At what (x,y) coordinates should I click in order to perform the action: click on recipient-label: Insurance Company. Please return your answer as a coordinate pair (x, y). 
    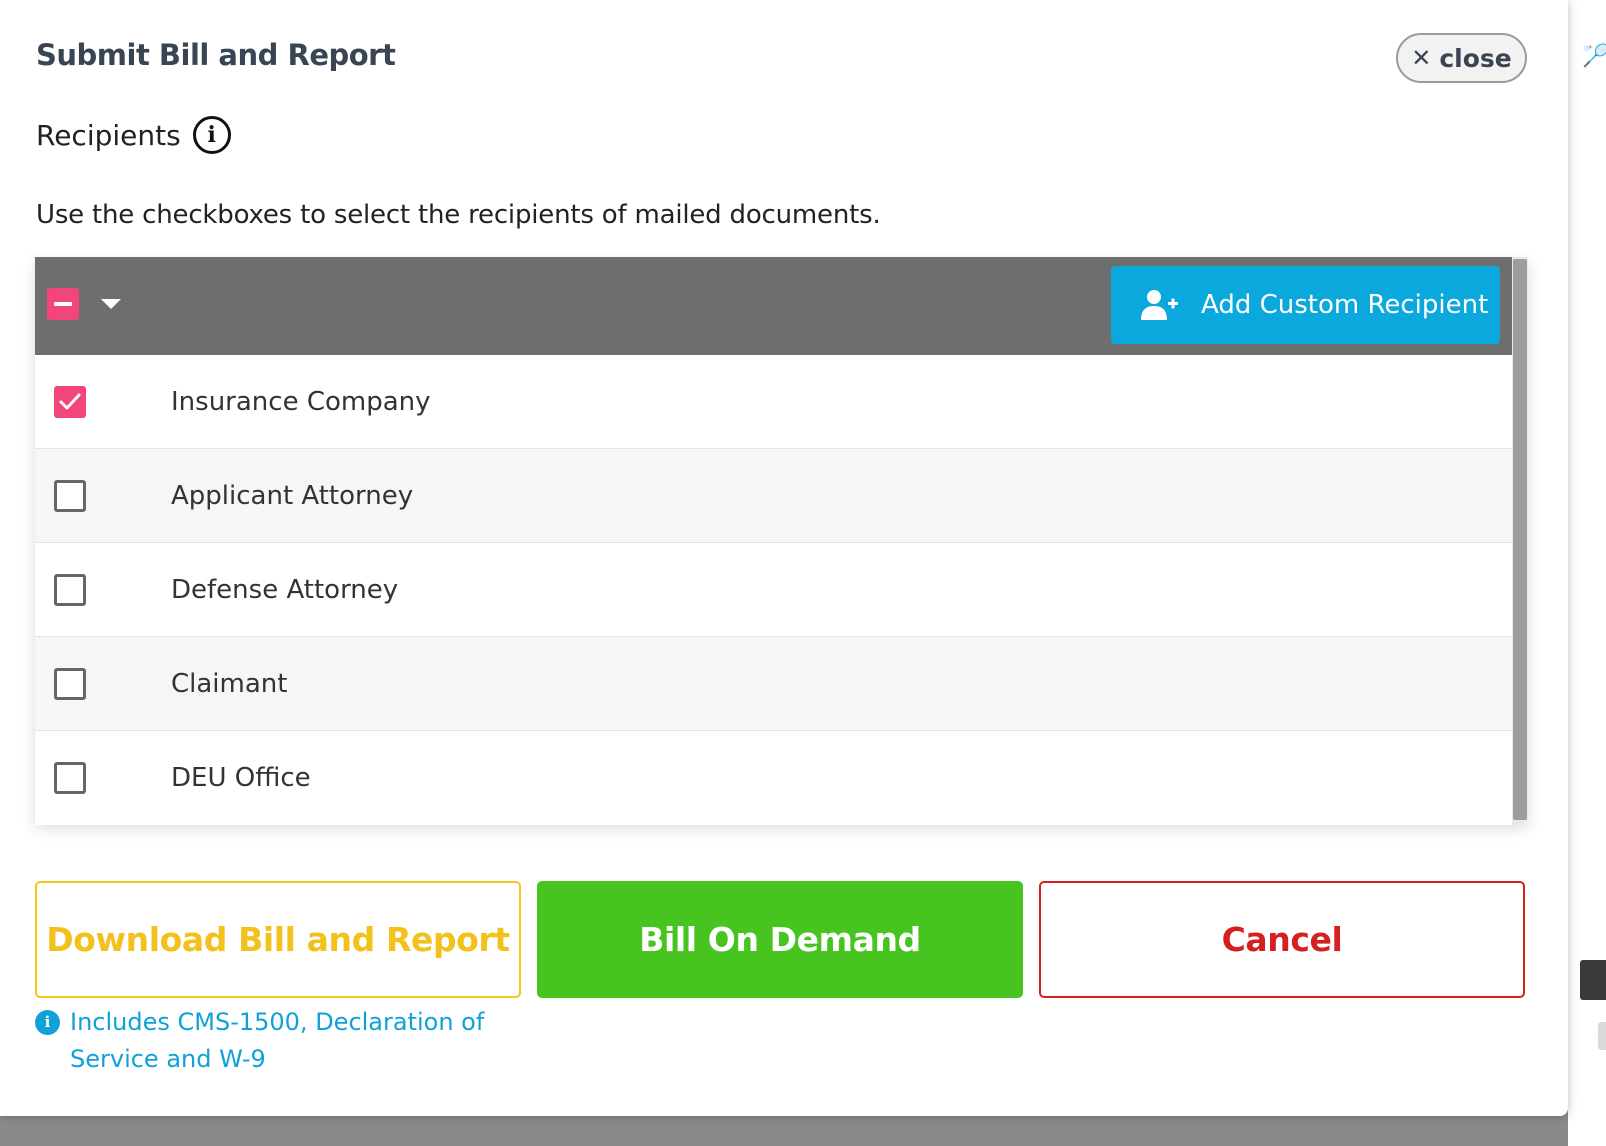
    Looking at the image, I should click on (301, 401).